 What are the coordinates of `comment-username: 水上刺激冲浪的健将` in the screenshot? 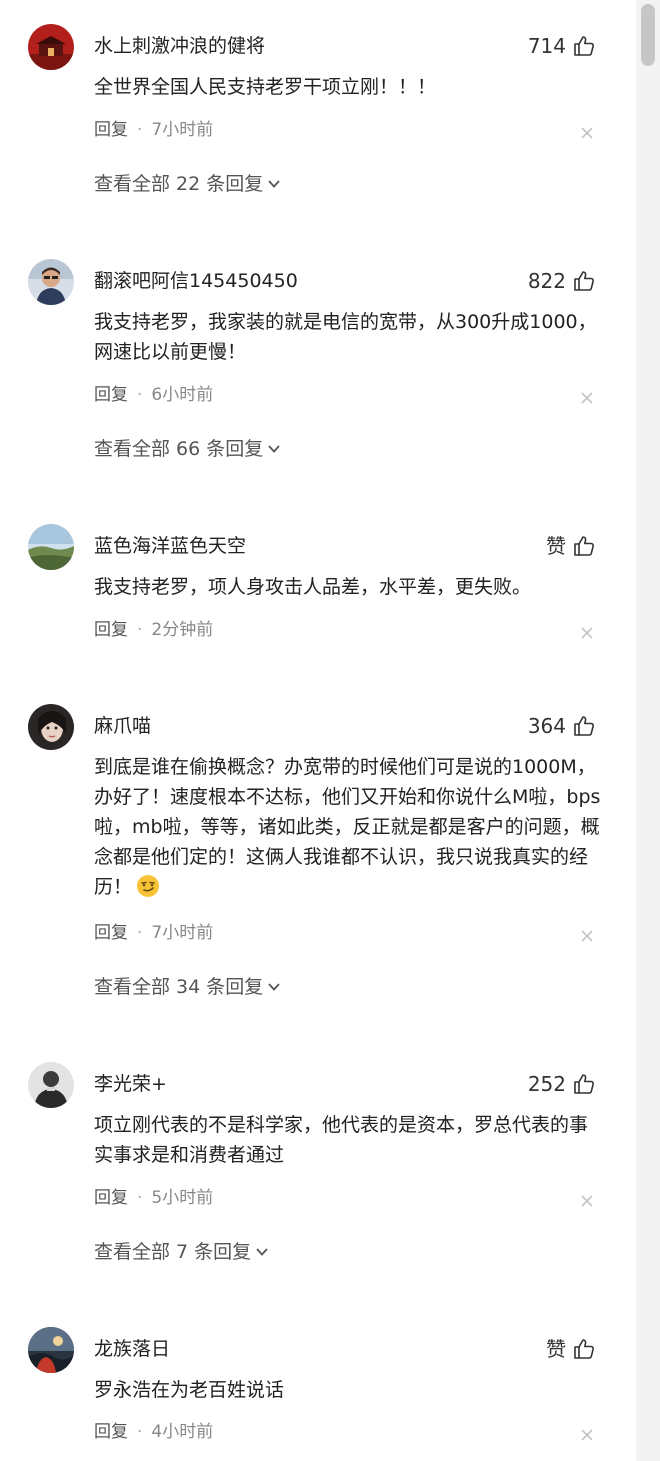 It's located at (179, 46).